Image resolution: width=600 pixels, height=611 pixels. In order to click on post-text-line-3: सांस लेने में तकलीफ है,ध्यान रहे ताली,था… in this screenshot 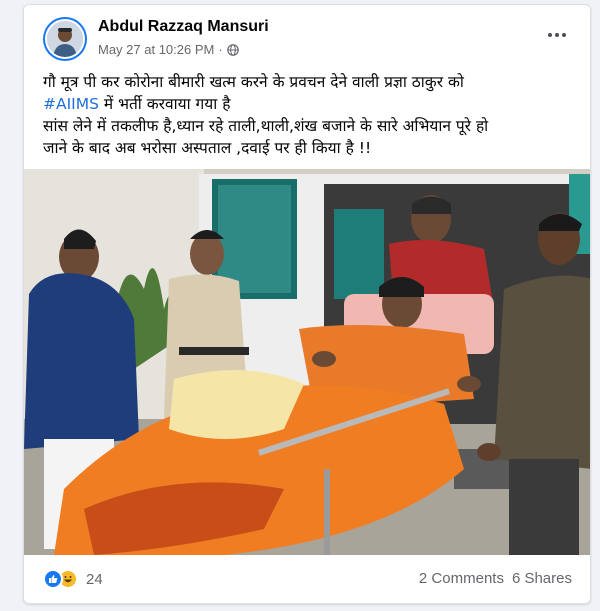, I will do `click(266, 126)`.